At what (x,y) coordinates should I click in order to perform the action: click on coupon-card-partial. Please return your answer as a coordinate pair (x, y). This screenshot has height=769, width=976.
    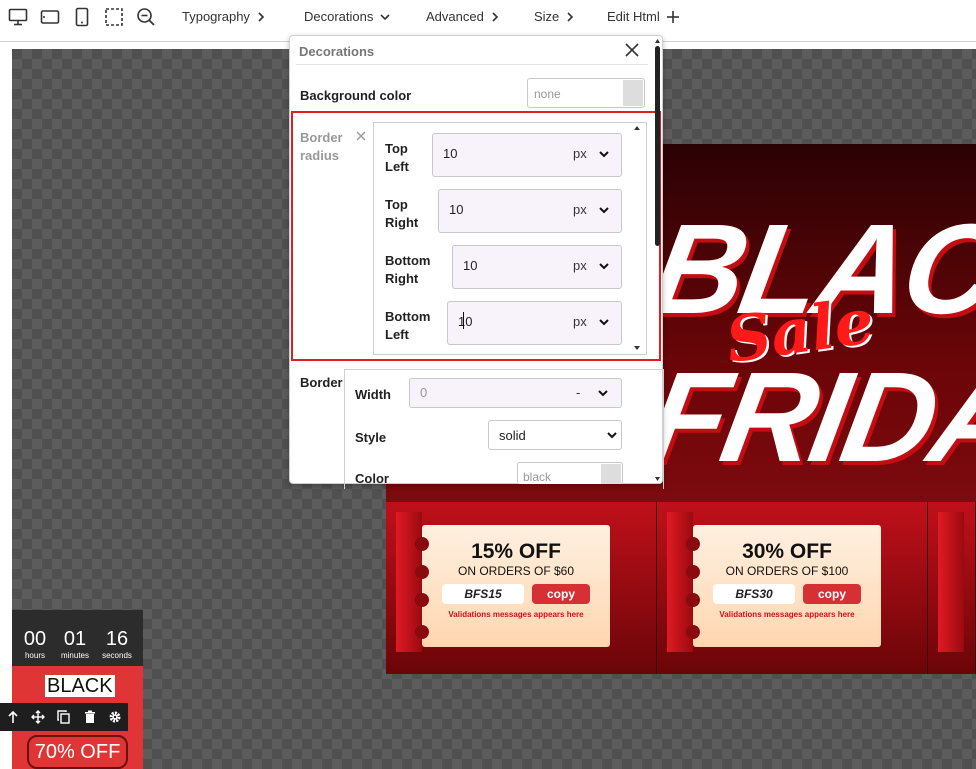
    Looking at the image, I should click on (952, 588).